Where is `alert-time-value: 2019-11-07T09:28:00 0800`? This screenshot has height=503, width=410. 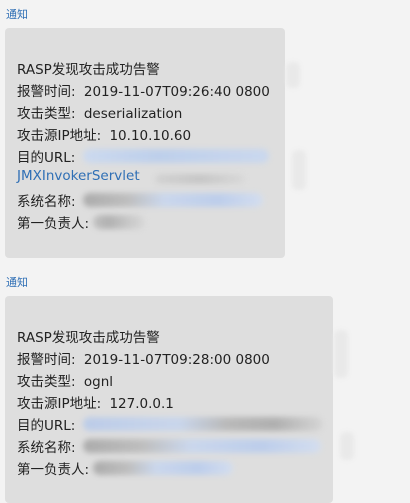
alert-time-value: 2019-11-07T09:28:00 0800 is located at coordinates (176, 360).